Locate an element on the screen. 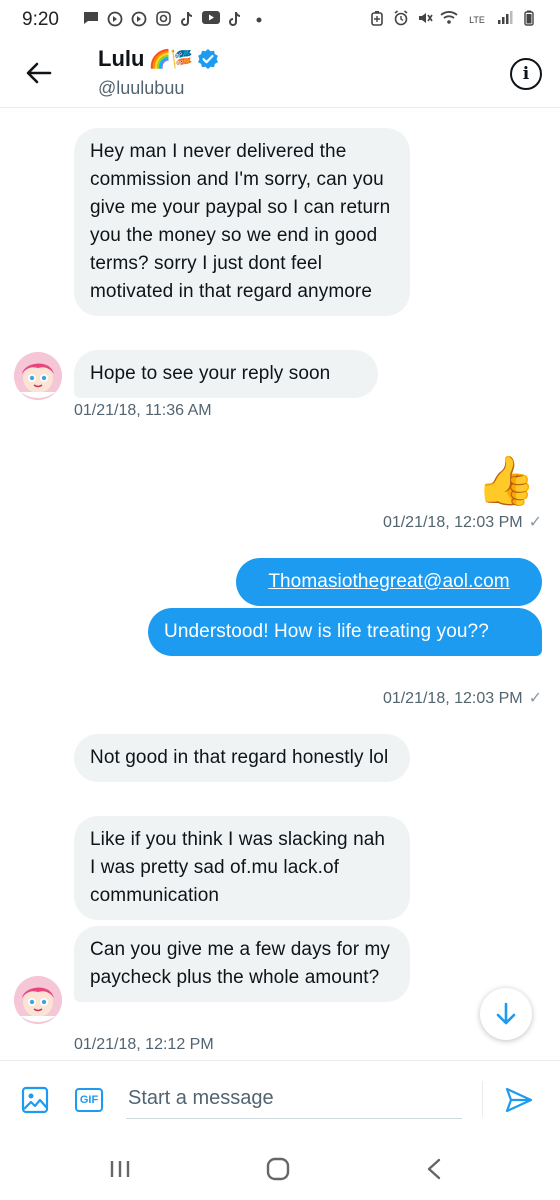 Image resolution: width=560 pixels, height=1200 pixels. system-navigation-bar is located at coordinates (280, 1168).